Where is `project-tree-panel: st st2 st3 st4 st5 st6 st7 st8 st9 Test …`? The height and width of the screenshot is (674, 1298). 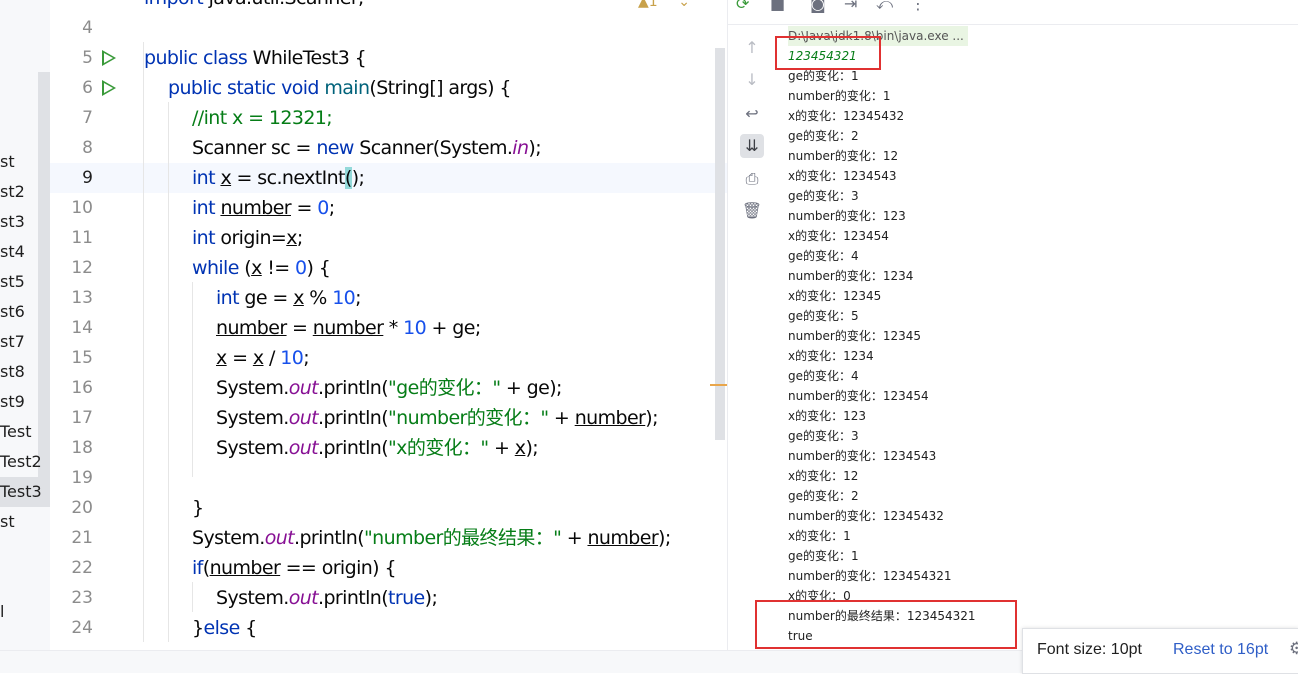
project-tree-panel: st st2 st3 st4 st5 st6 st7 st8 st9 Test … is located at coordinates (25, 325).